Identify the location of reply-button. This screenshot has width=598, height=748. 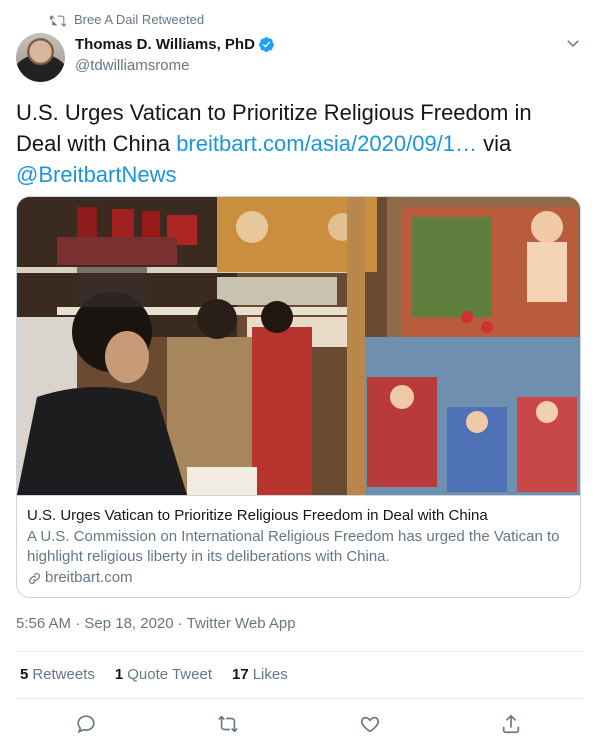
(86, 724).